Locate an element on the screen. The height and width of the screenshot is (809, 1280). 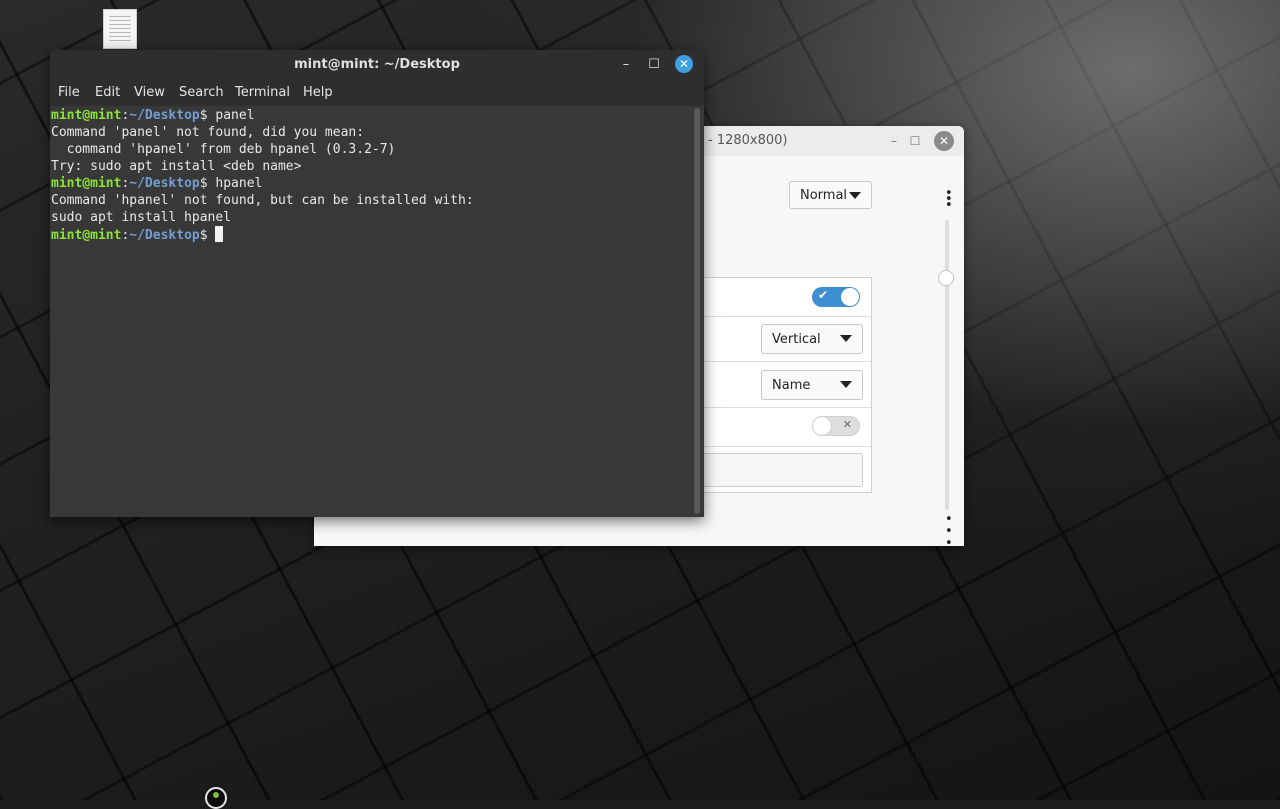
terminal-titlebar: mint@mint: ~/Desktop – ☐ ✕ is located at coordinates (377, 64).